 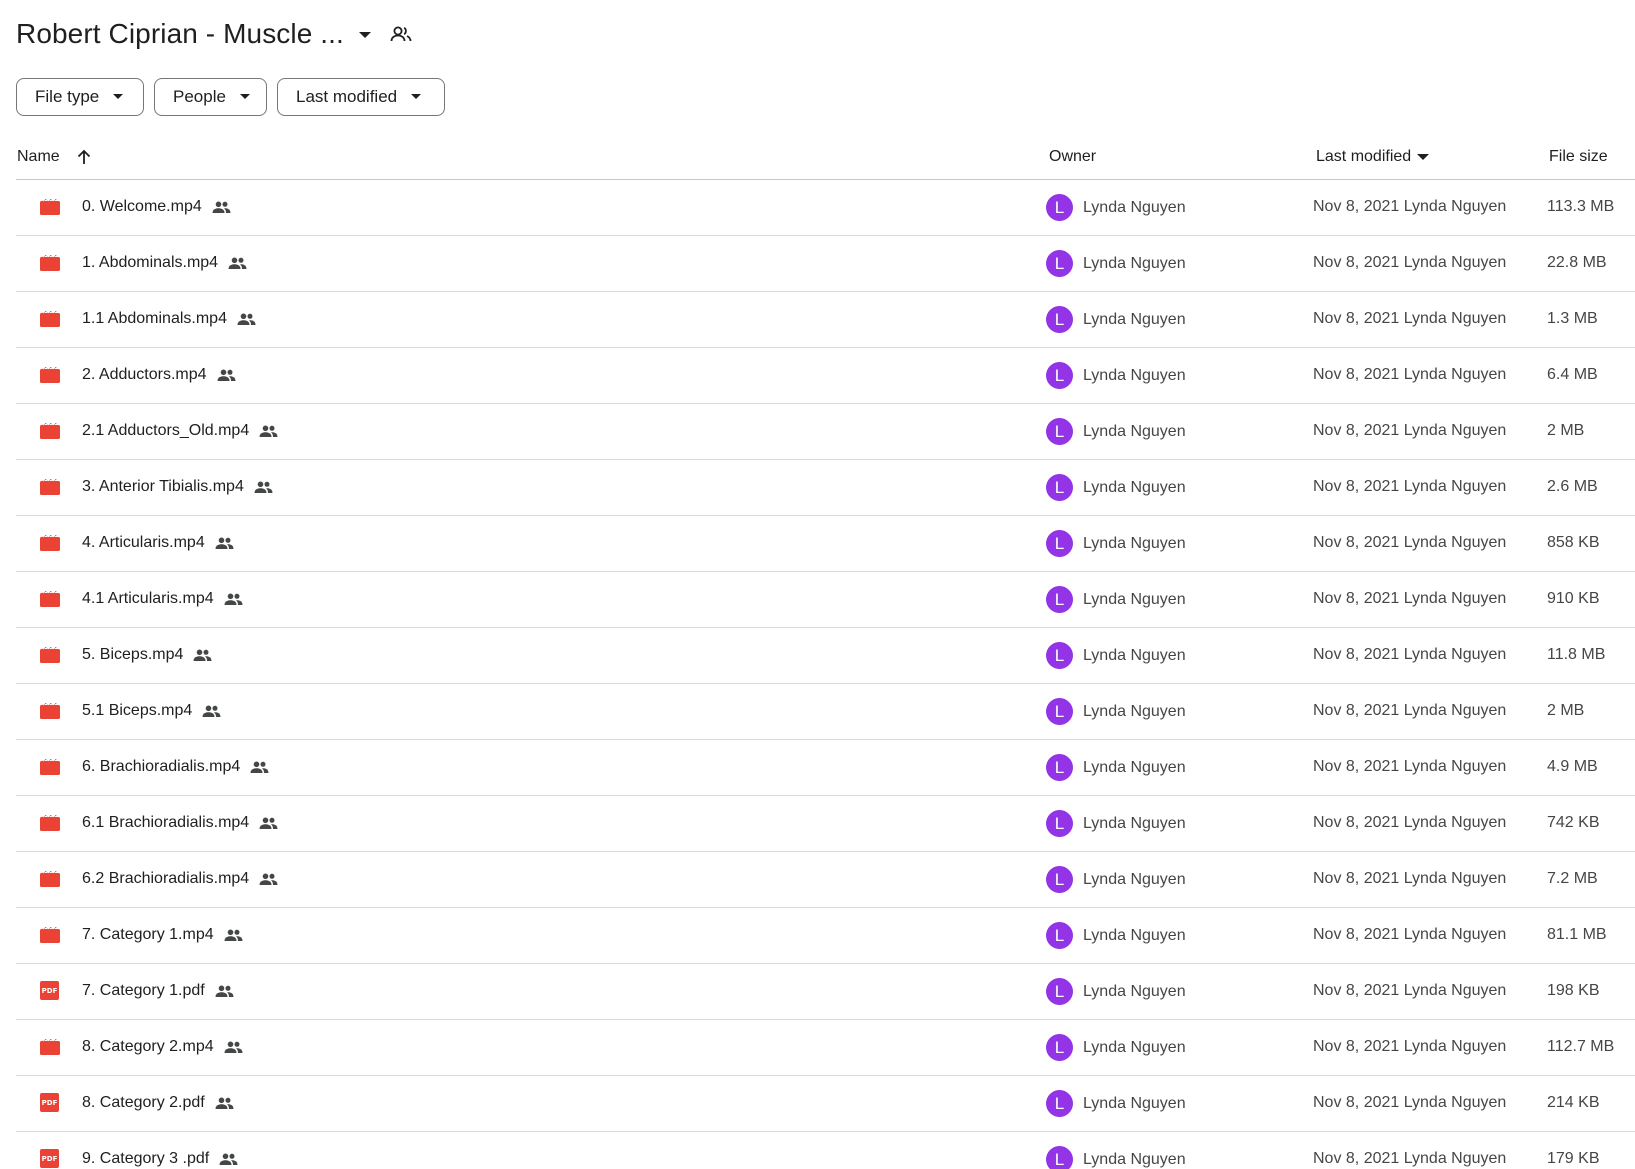 I want to click on file-name-cell: 7. Category 1.pdf, so click(x=158, y=991).